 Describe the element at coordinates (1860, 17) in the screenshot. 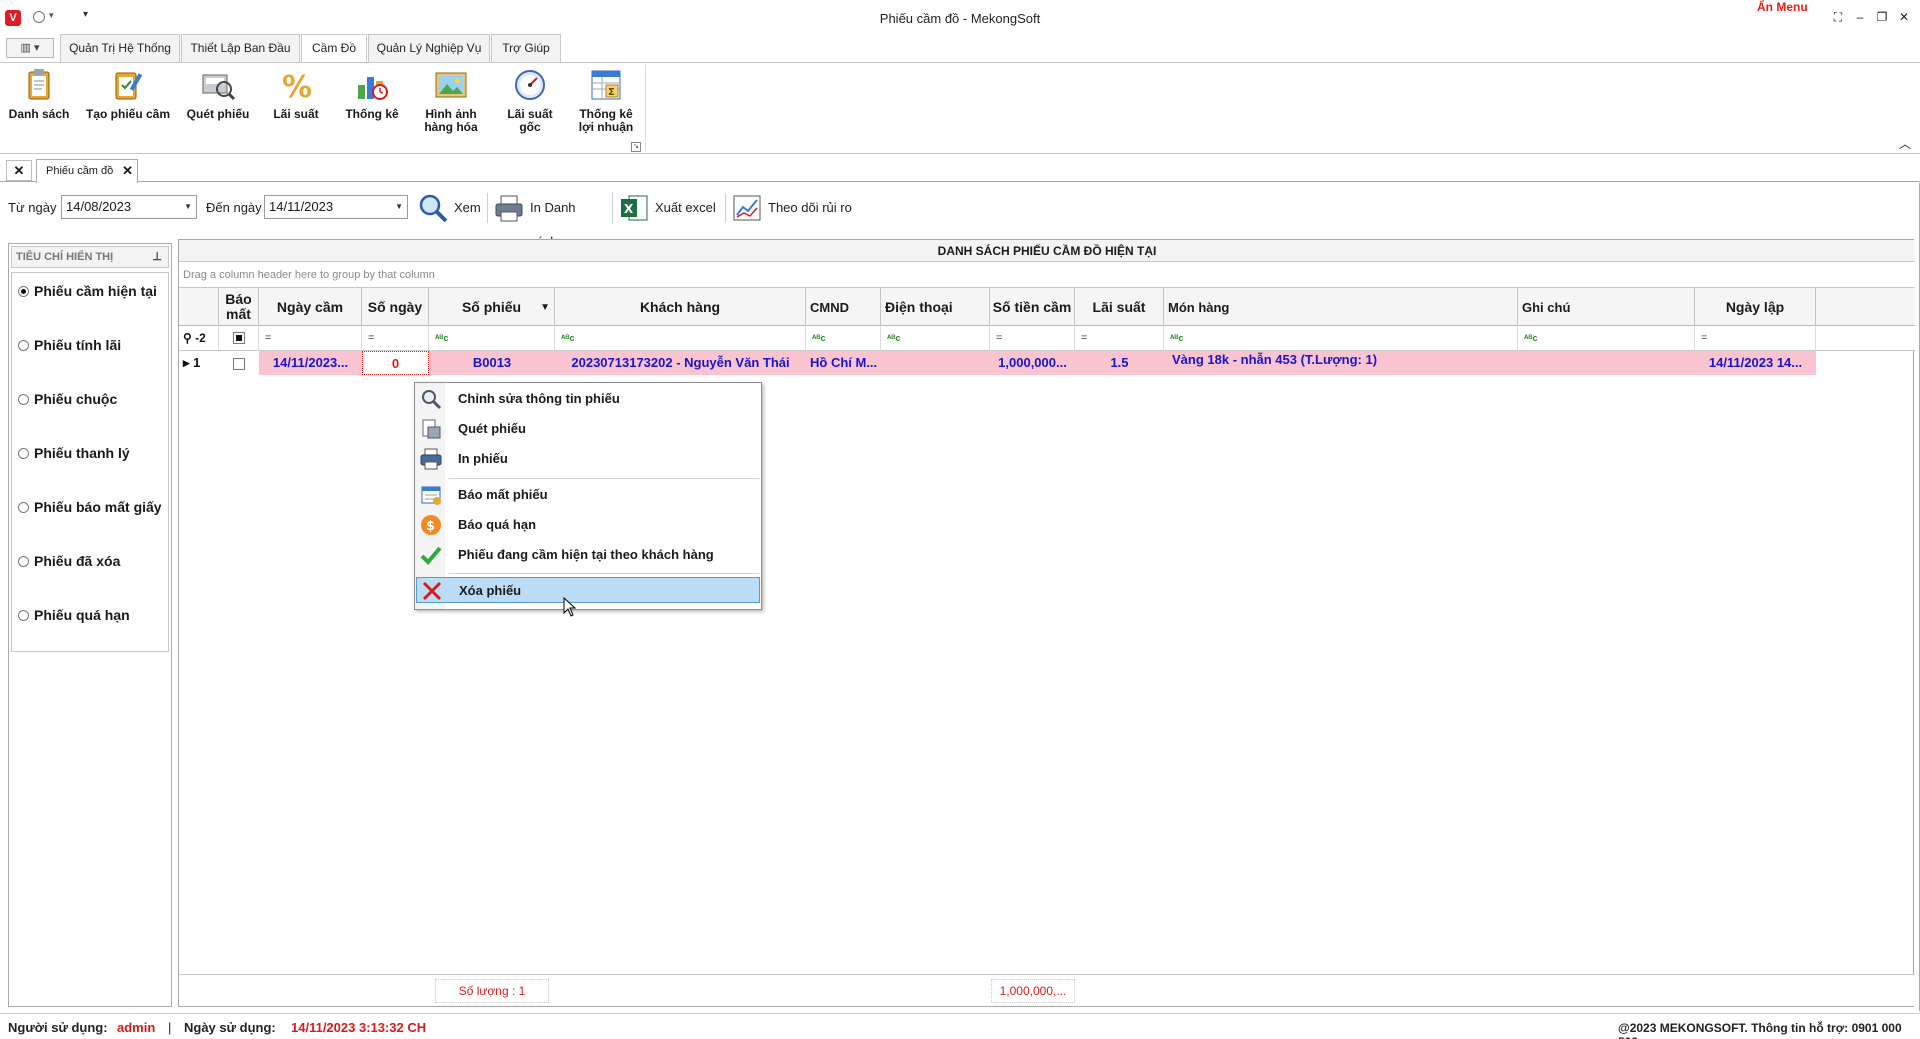

I see `minimize-icon: –` at that location.